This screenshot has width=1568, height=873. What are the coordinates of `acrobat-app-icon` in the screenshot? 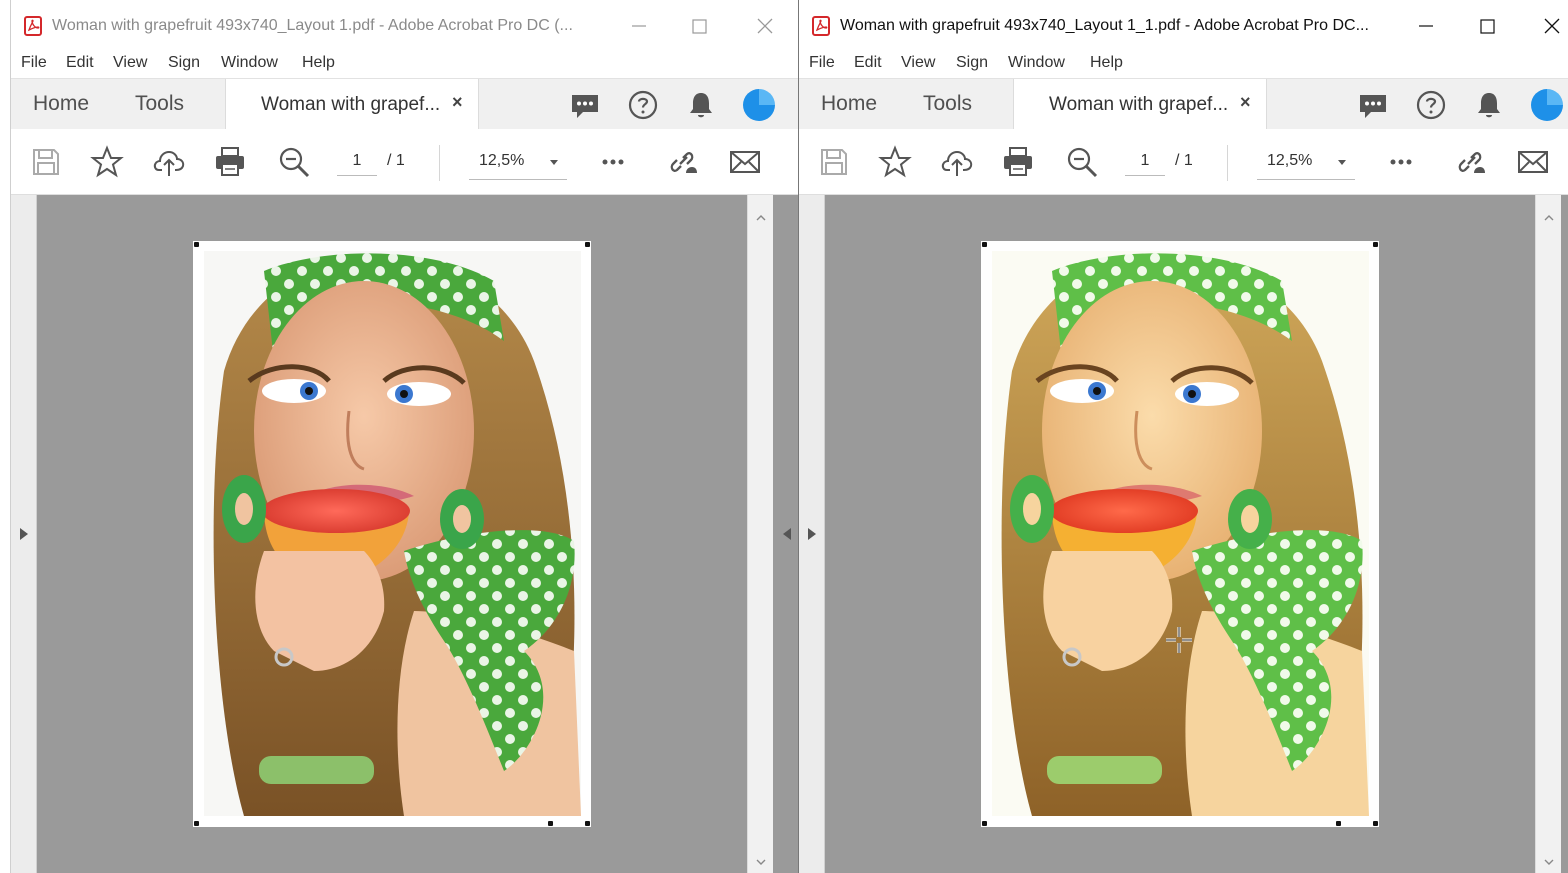 It's located at (821, 26).